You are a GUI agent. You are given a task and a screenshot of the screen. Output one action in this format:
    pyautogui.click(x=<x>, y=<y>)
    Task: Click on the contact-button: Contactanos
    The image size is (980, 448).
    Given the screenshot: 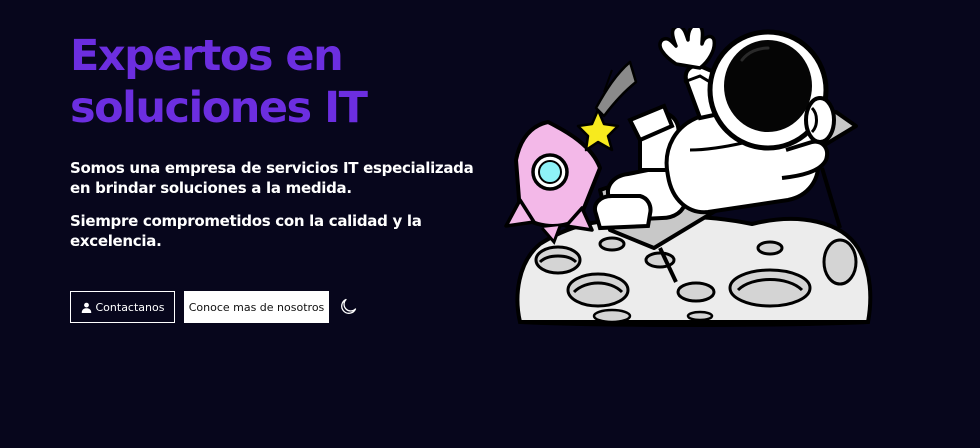 What is the action you would take?
    pyautogui.click(x=122, y=307)
    